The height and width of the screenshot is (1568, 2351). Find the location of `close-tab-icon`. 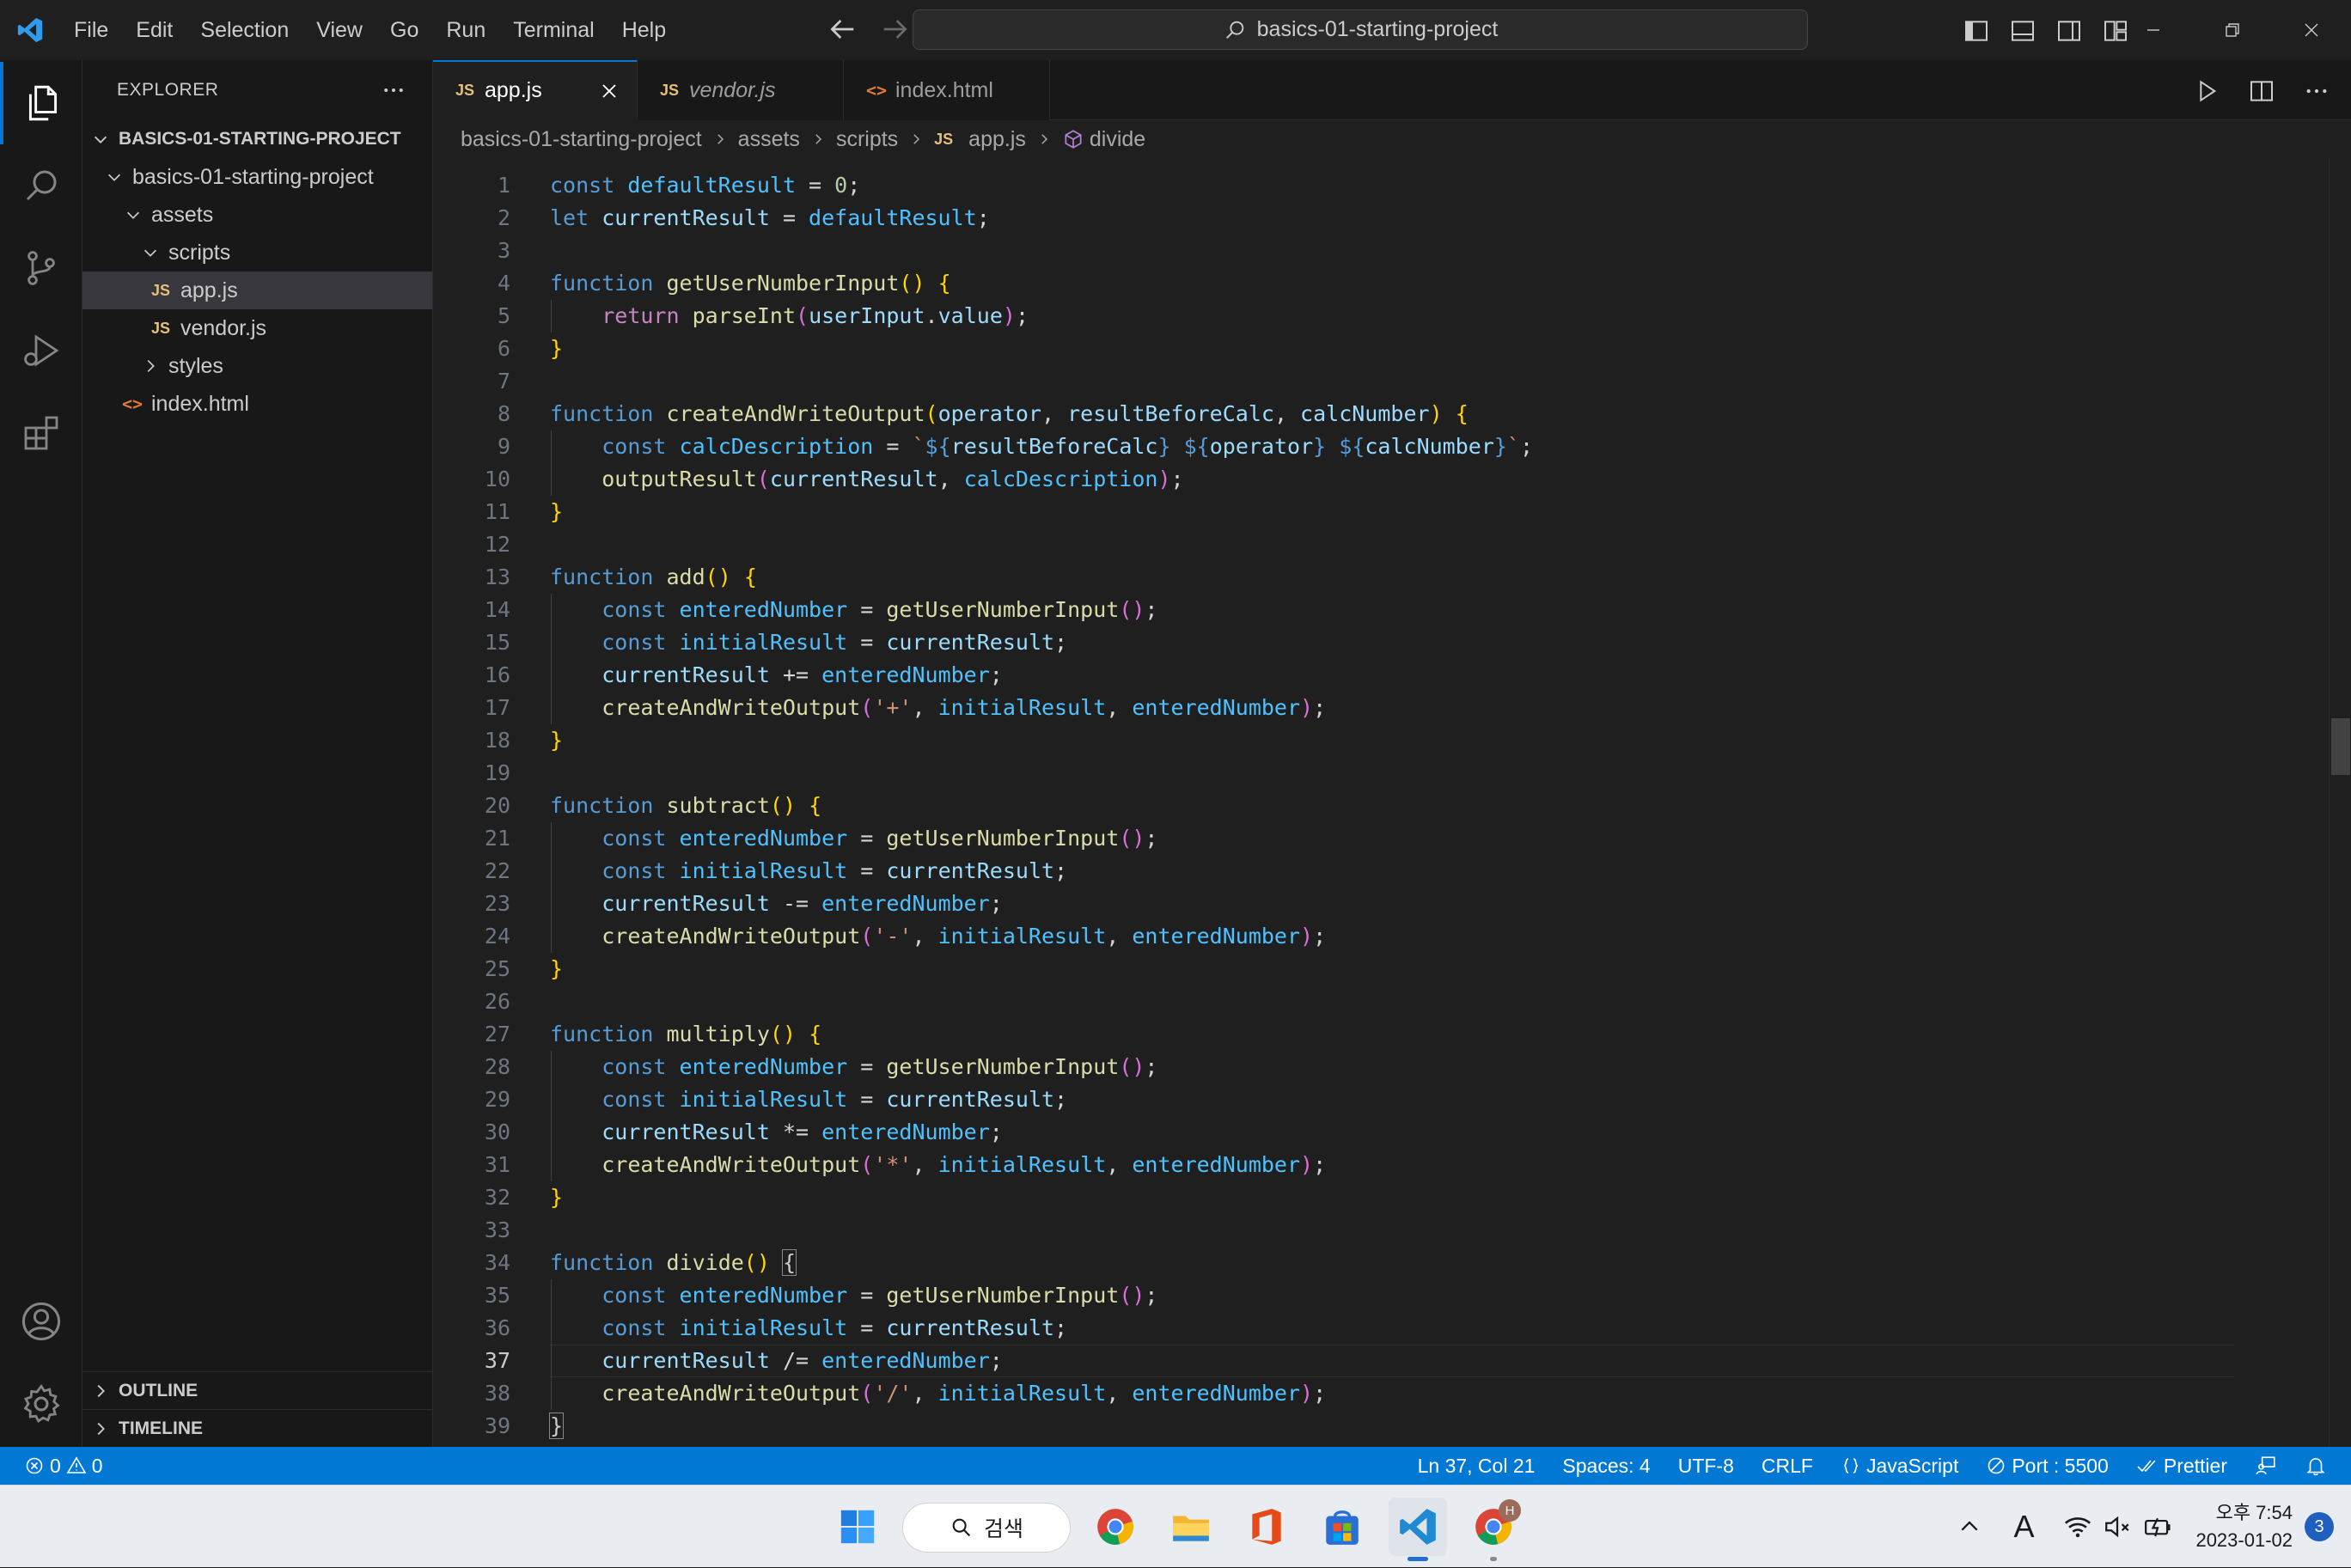

close-tab-icon is located at coordinates (609, 91).